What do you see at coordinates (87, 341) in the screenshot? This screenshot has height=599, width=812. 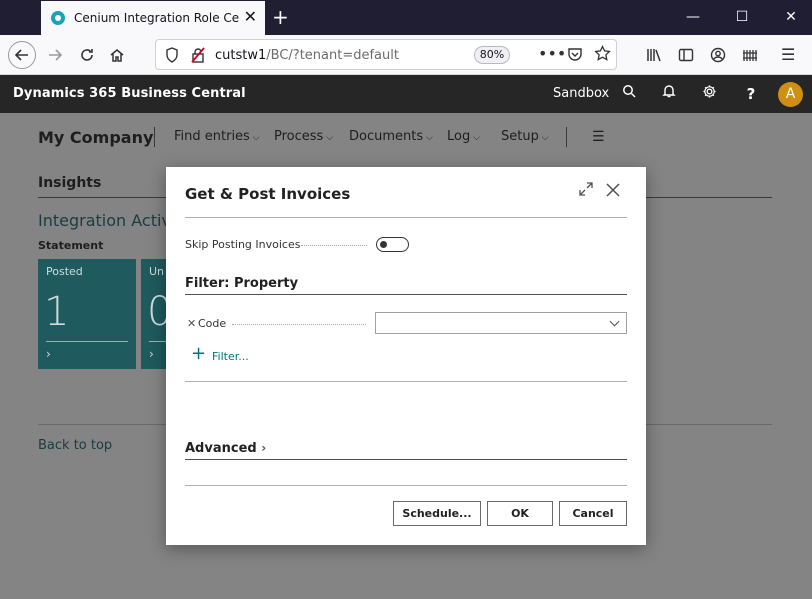 I see `tile-divider` at bounding box center [87, 341].